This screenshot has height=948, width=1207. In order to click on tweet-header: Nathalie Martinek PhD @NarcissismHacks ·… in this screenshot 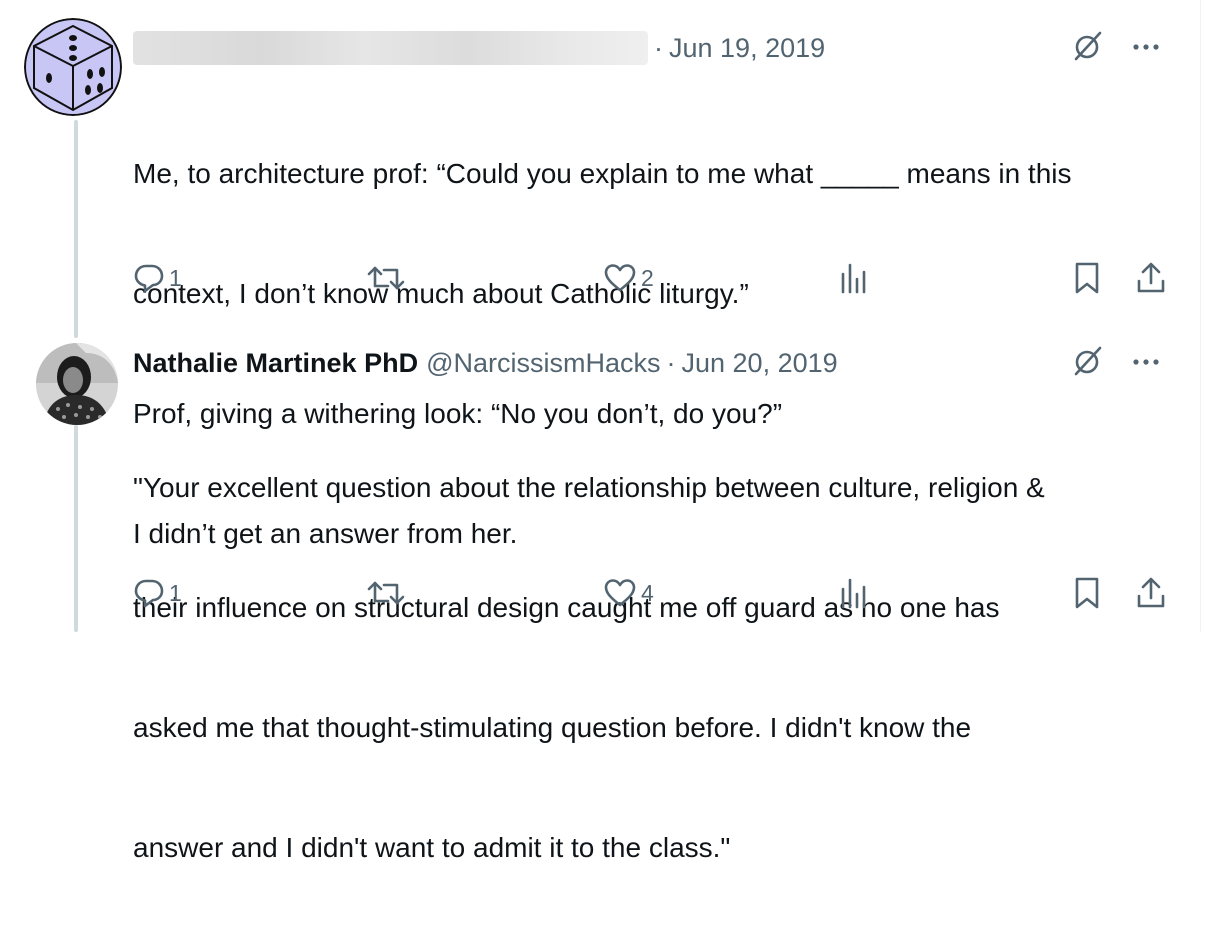, I will do `click(485, 363)`.